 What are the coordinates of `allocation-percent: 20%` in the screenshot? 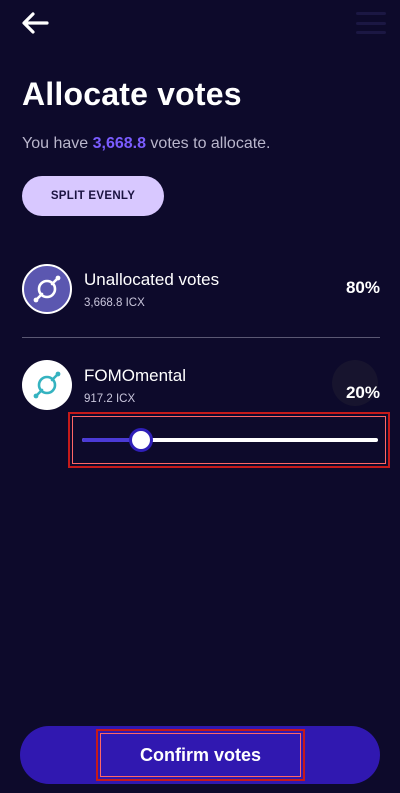 It's located at (362, 392).